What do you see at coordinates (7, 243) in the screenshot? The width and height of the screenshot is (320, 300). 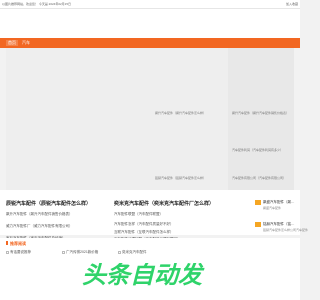 I see `section-marker` at bounding box center [7, 243].